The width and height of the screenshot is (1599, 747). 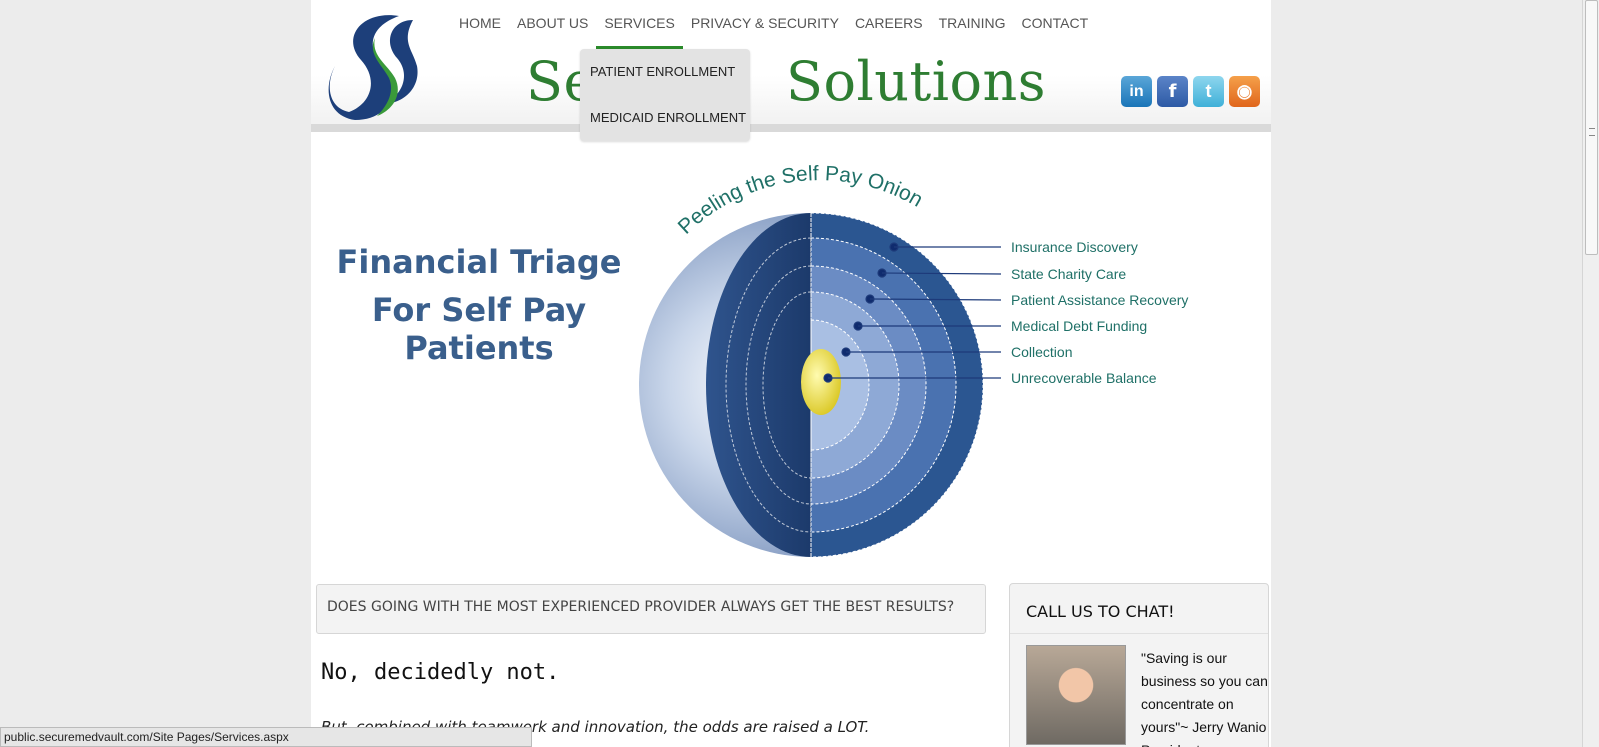 I want to click on layer-label-collection: Collection, so click(x=1041, y=352).